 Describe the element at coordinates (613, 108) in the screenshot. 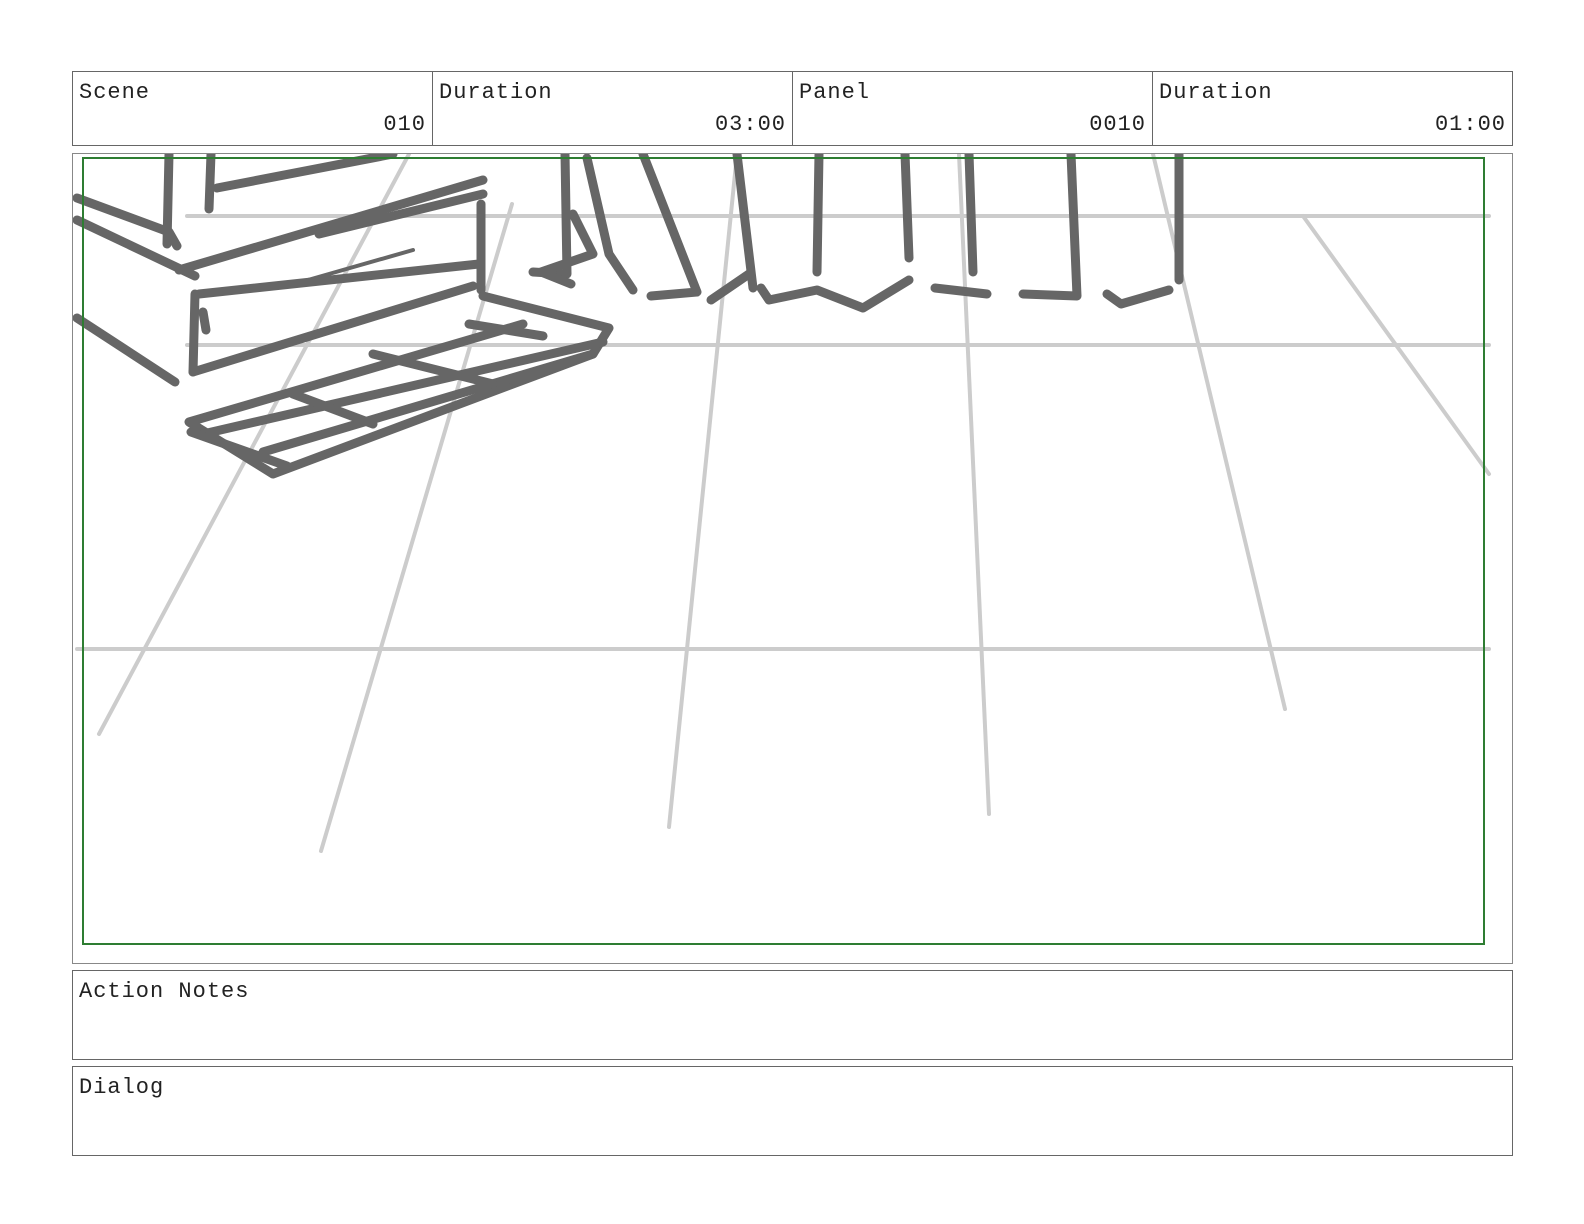

I see `scene-duration-cell: Duration 03:00` at that location.